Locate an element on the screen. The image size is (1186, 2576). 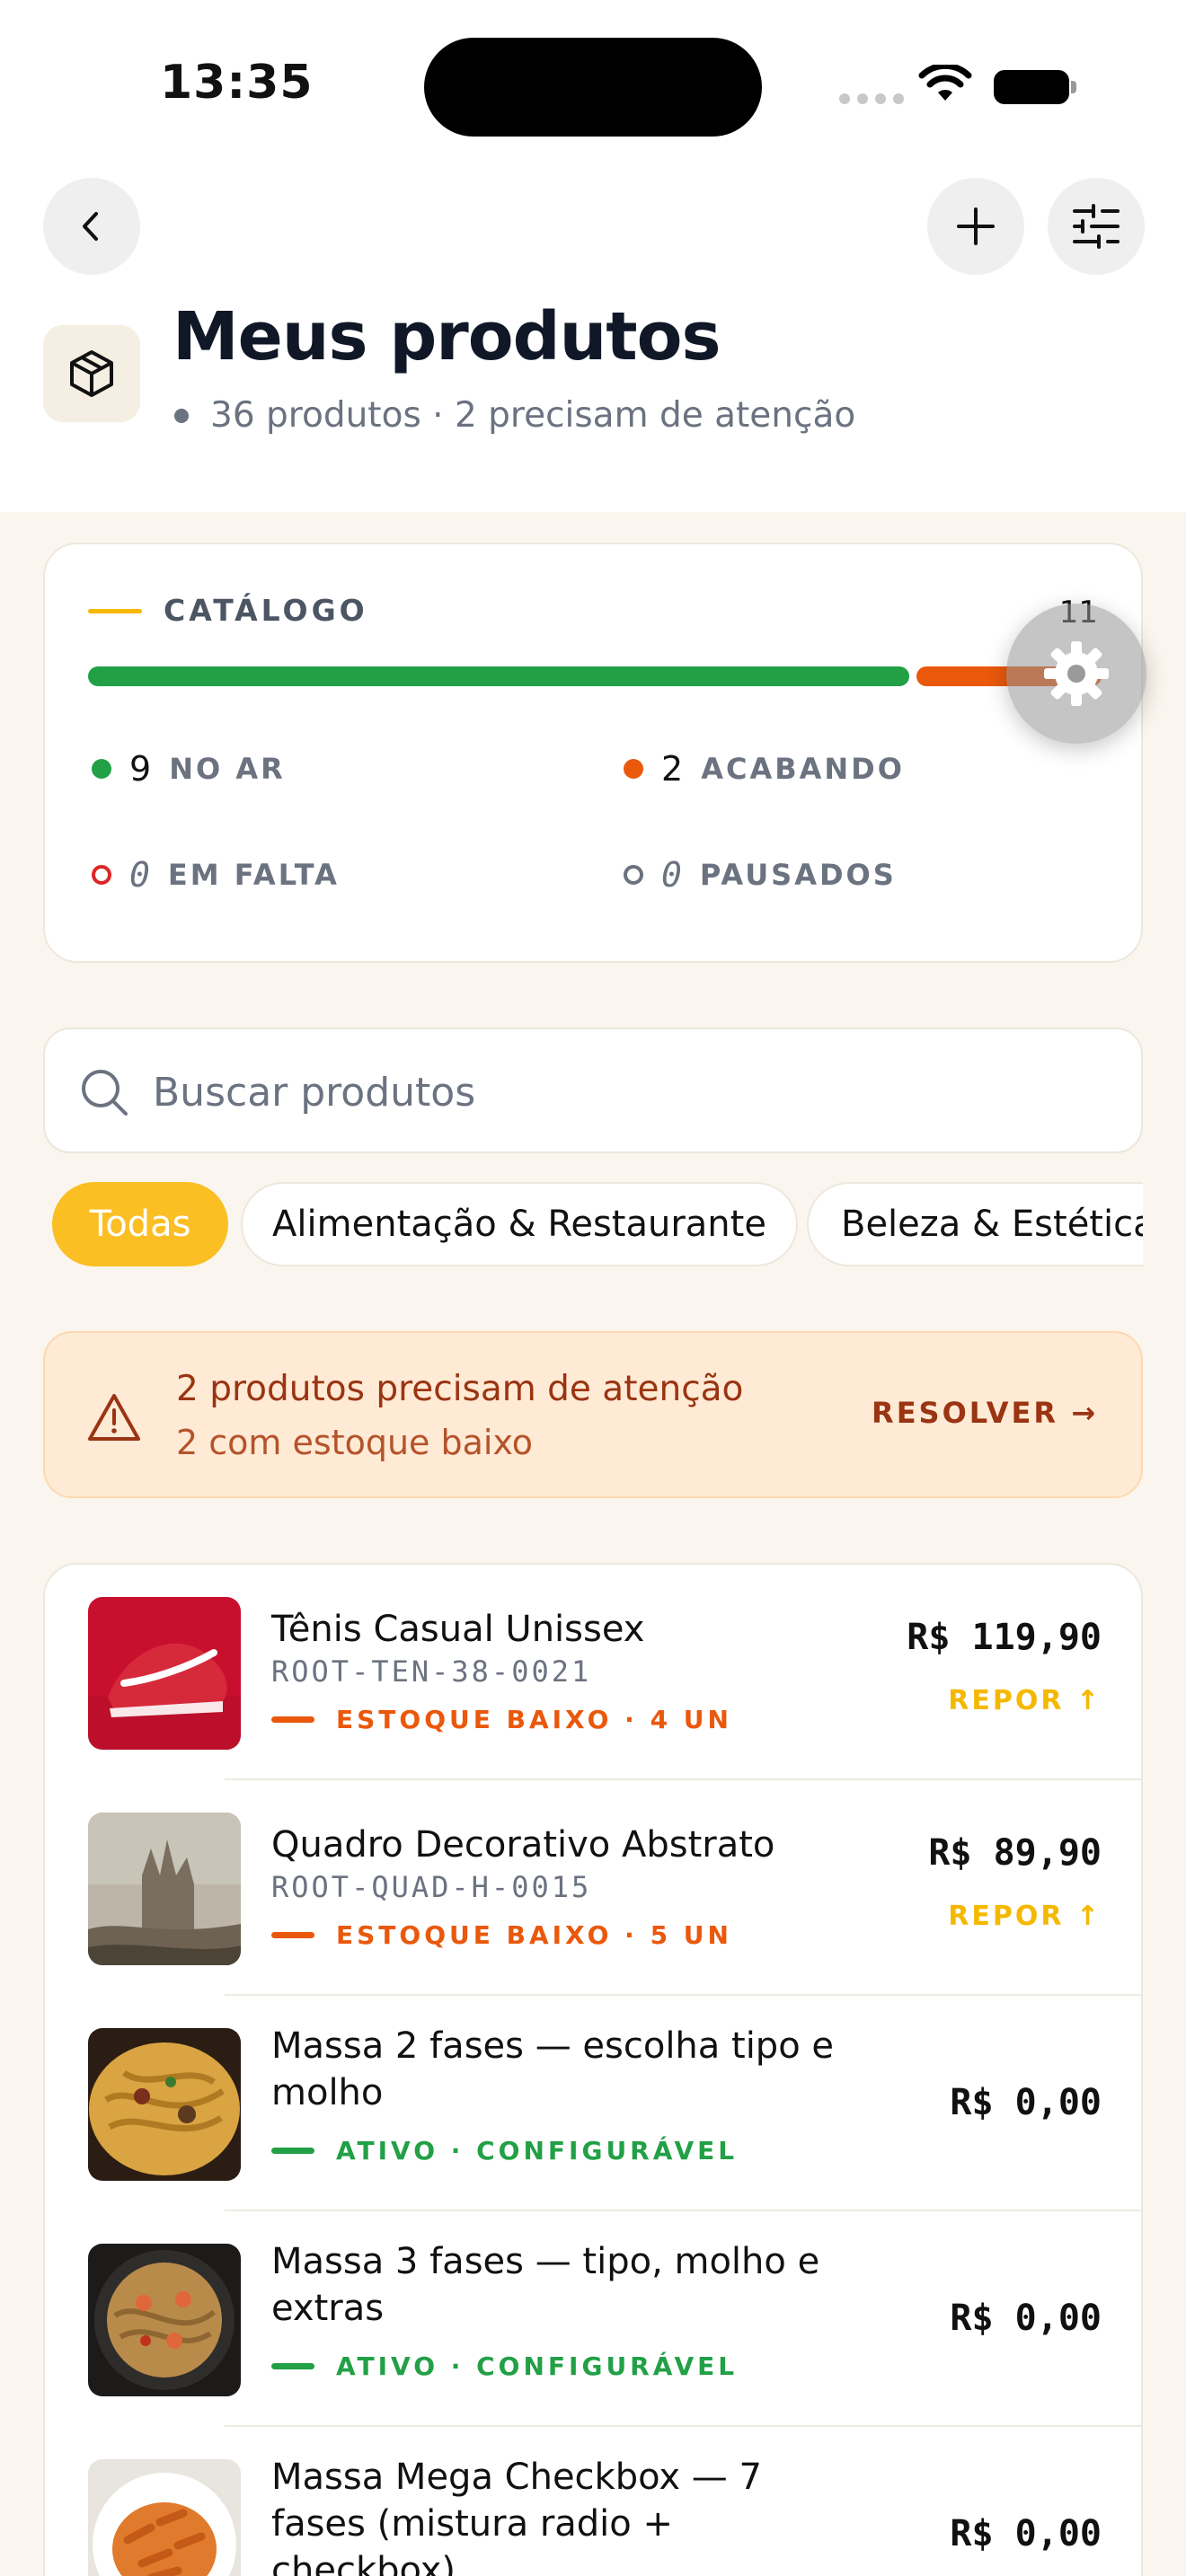
wifi-icon is located at coordinates (945, 83).